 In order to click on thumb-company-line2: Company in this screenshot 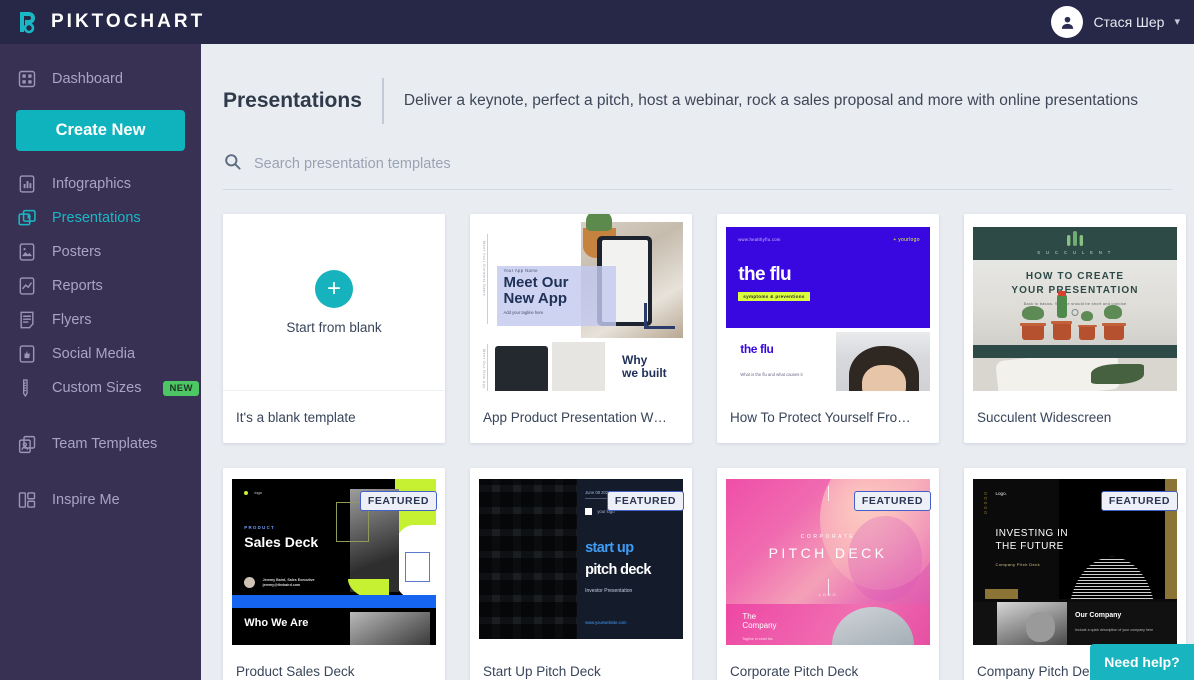, I will do `click(759, 625)`.